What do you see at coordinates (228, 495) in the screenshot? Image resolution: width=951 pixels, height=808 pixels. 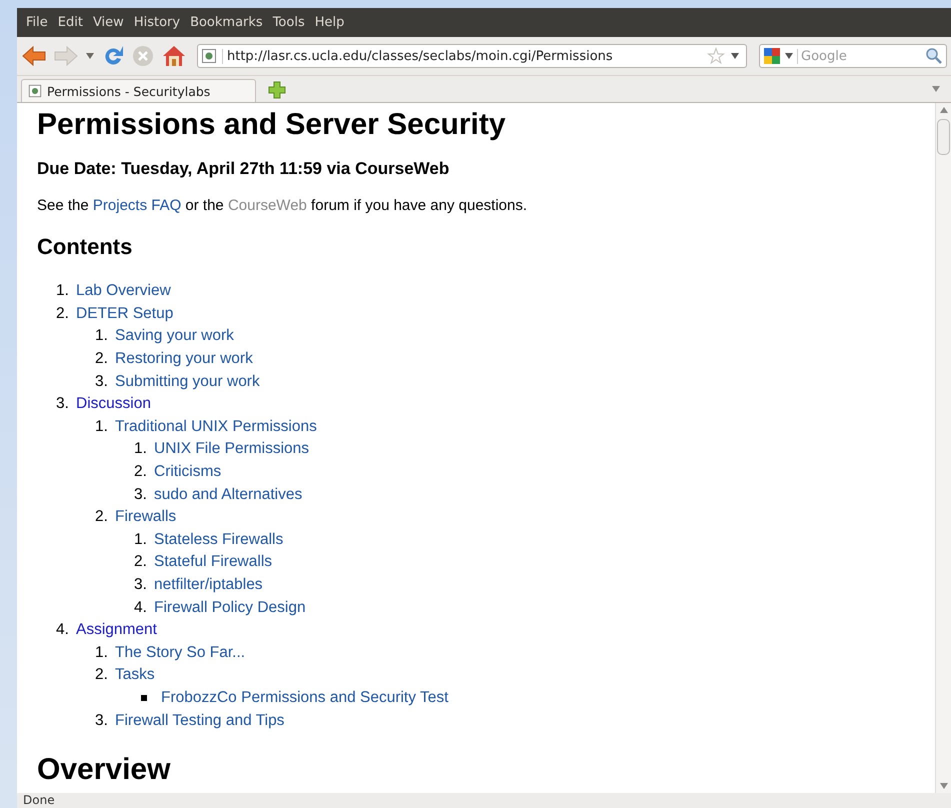 I see `contents-link: sudo and Alternatives` at bounding box center [228, 495].